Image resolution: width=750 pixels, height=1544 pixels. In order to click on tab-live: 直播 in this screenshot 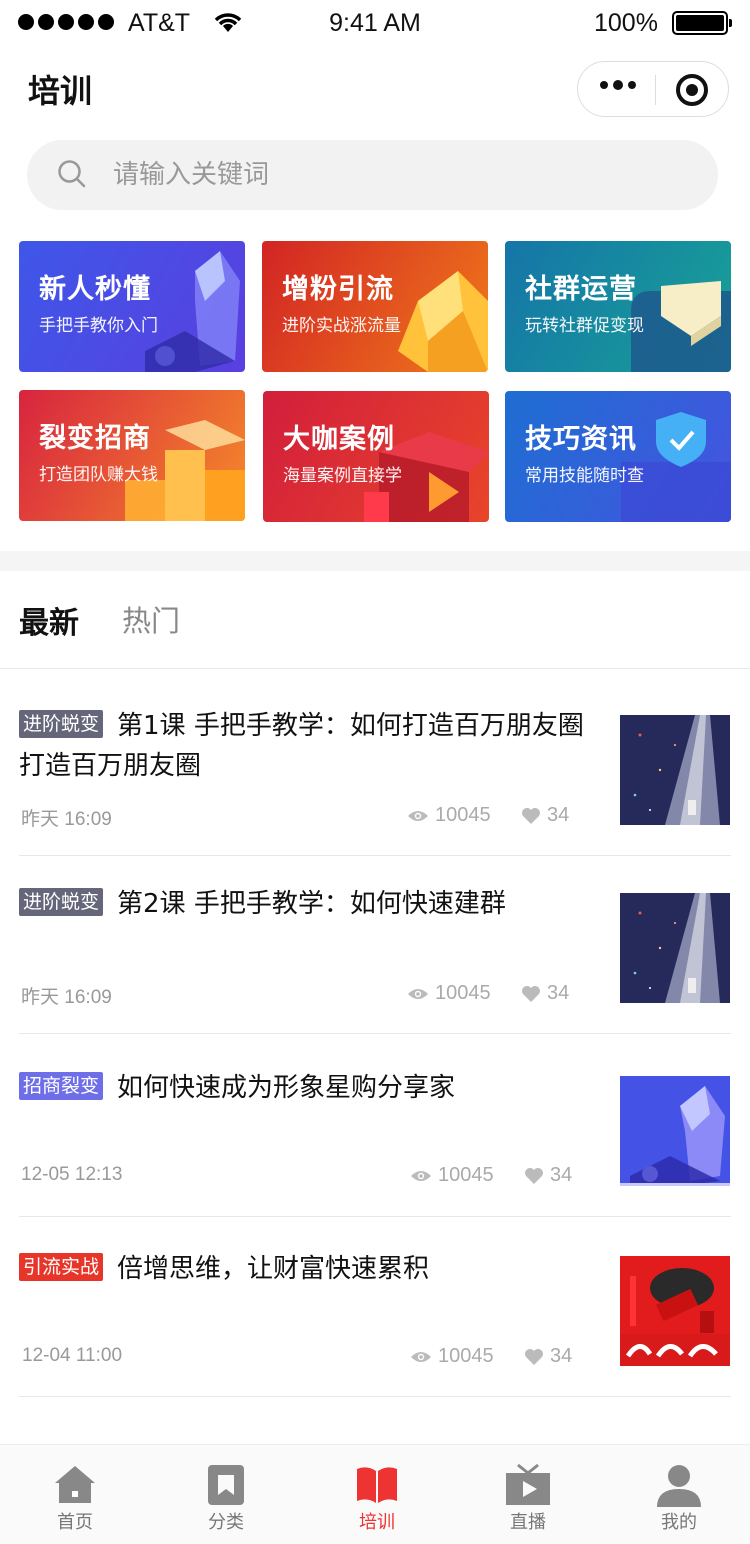, I will do `click(528, 1494)`.